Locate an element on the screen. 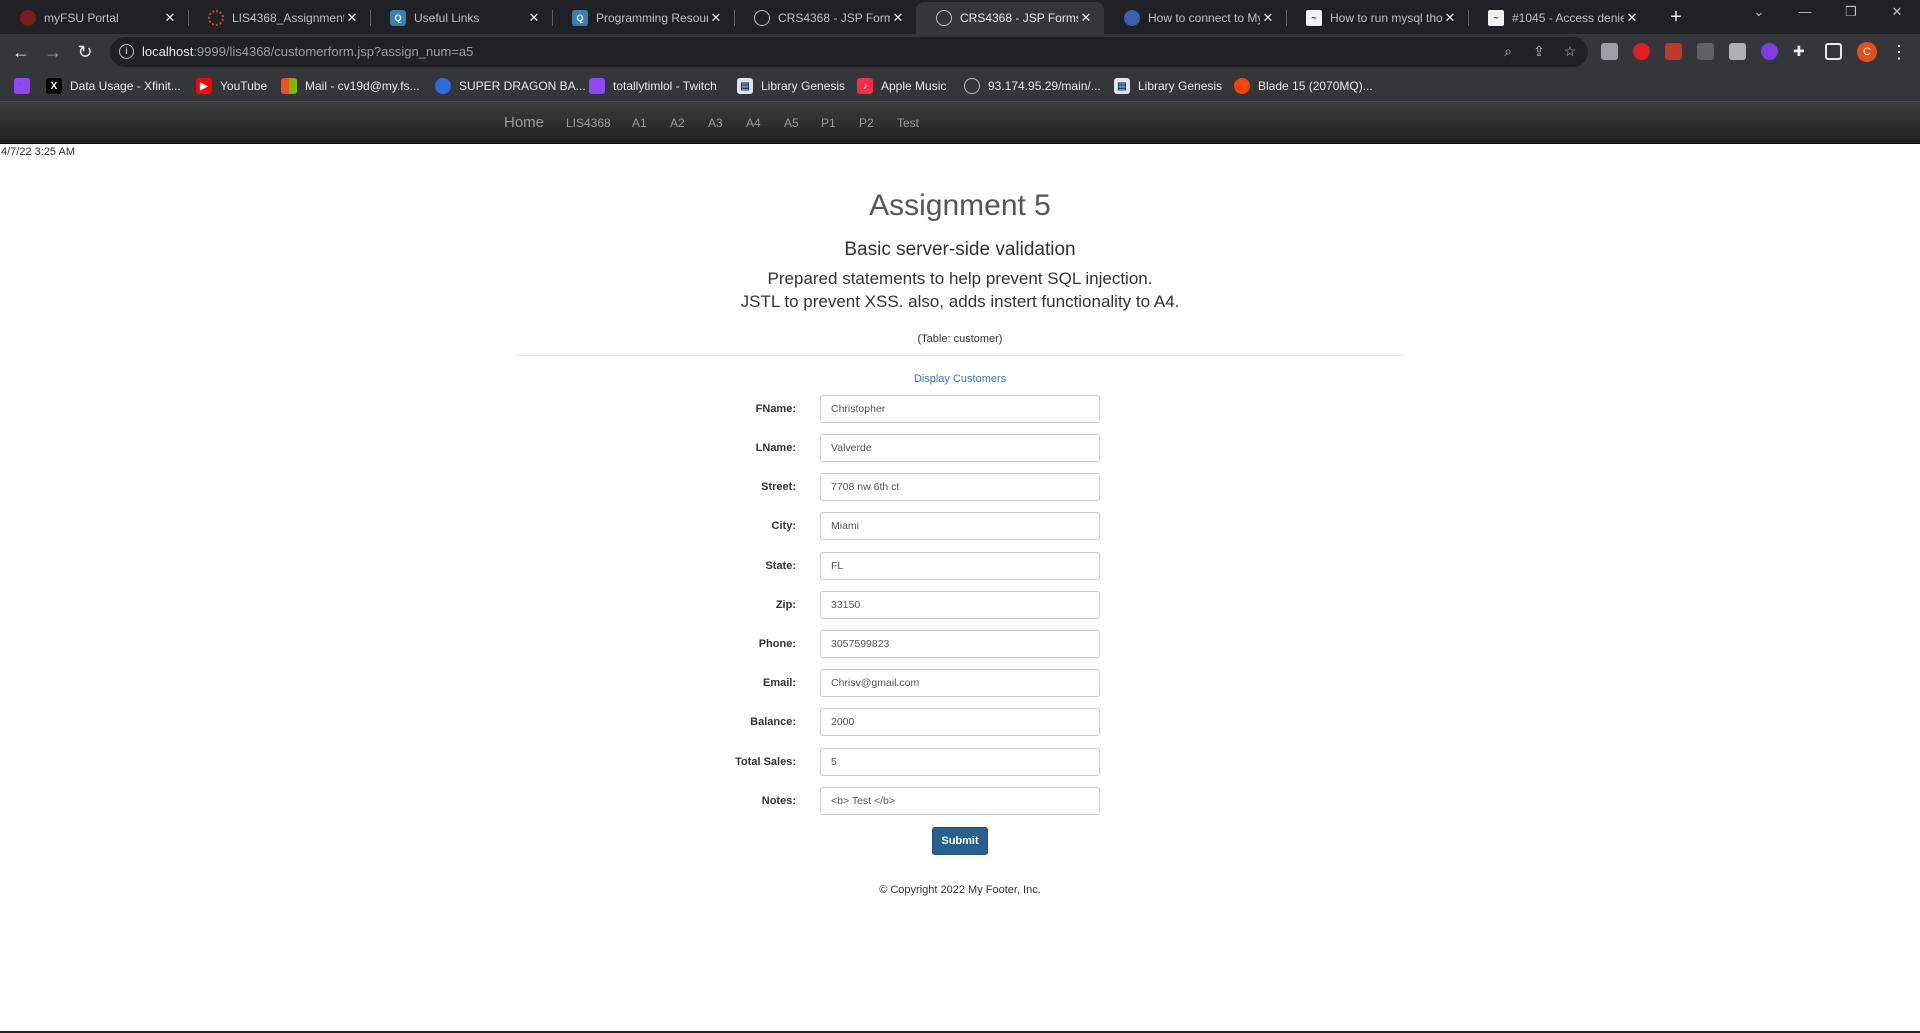 This screenshot has height=1033, width=1920. book-icon: ▤ is located at coordinates (1122, 86).